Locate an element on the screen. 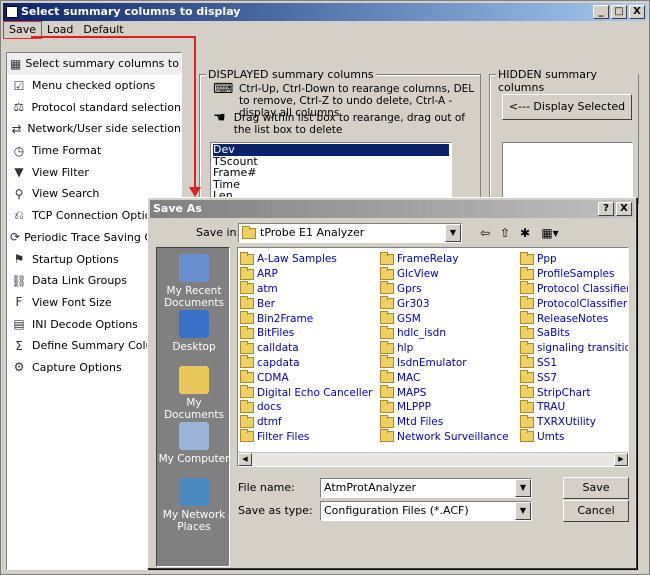  place-computer: My Computer is located at coordinates (194, 443).